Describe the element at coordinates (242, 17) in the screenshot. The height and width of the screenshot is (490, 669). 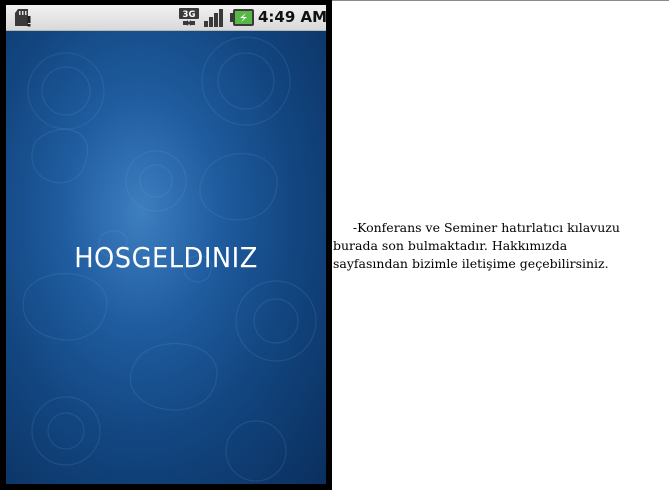
I see `battery-charging-icon` at that location.